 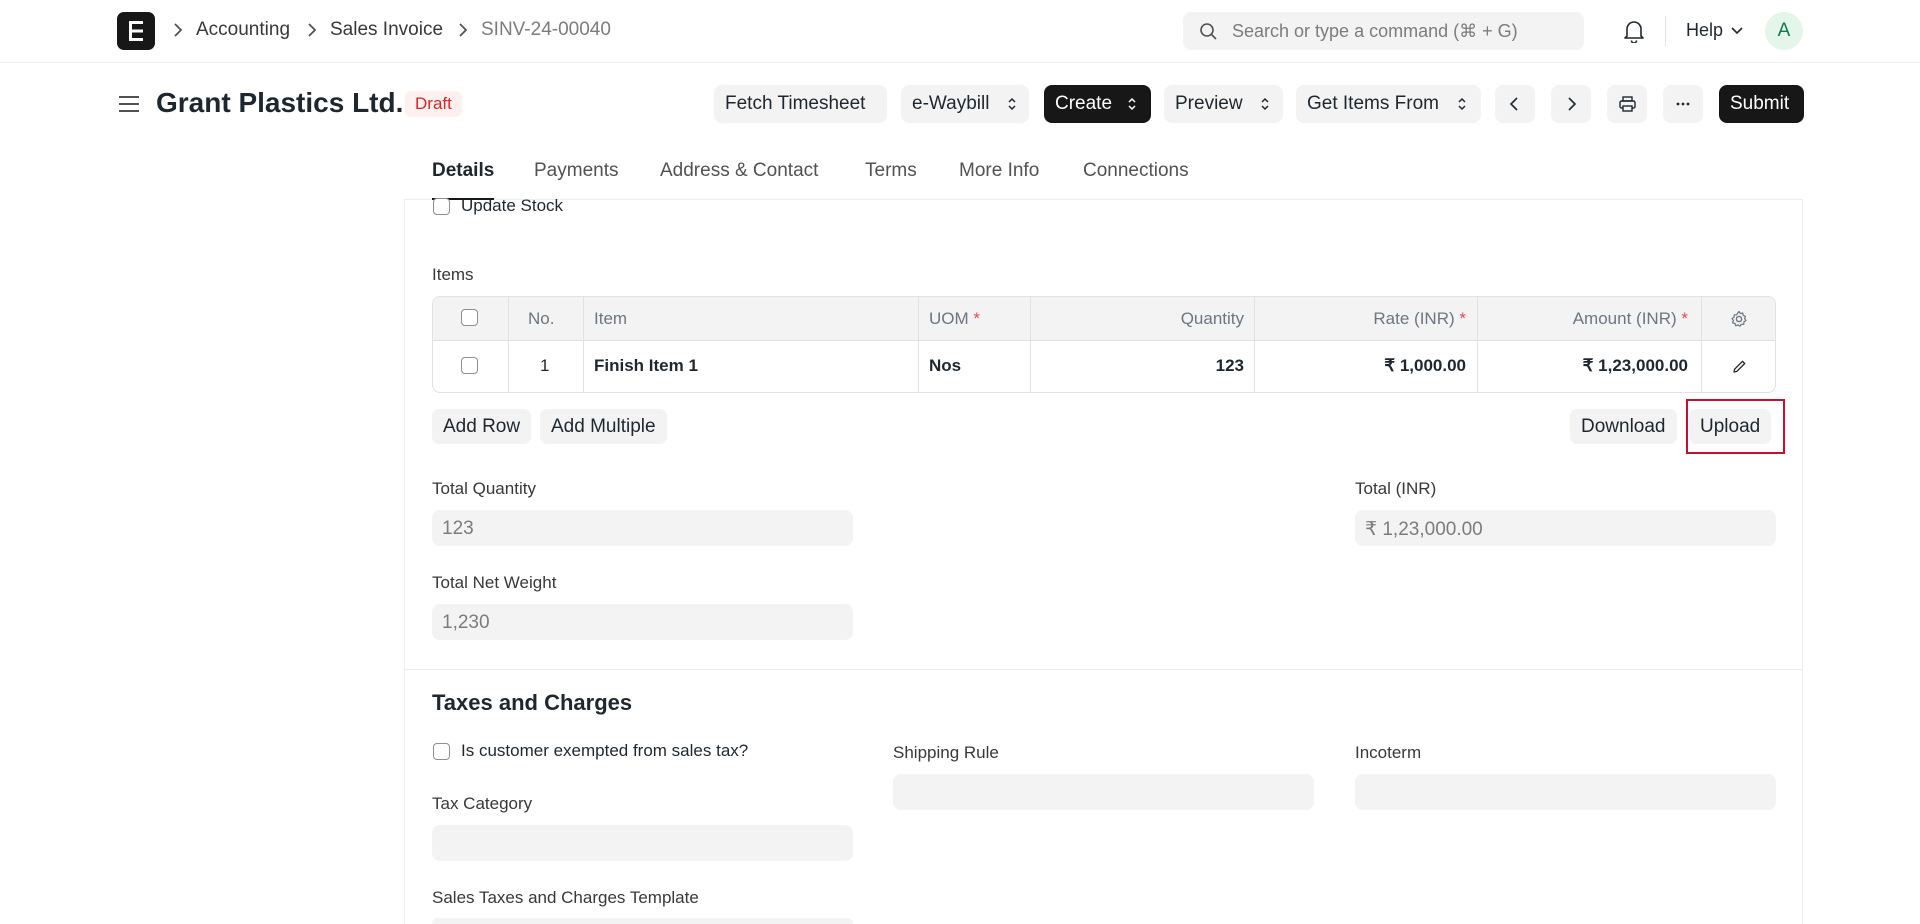 I want to click on section-divider, so click(x=1103, y=669).